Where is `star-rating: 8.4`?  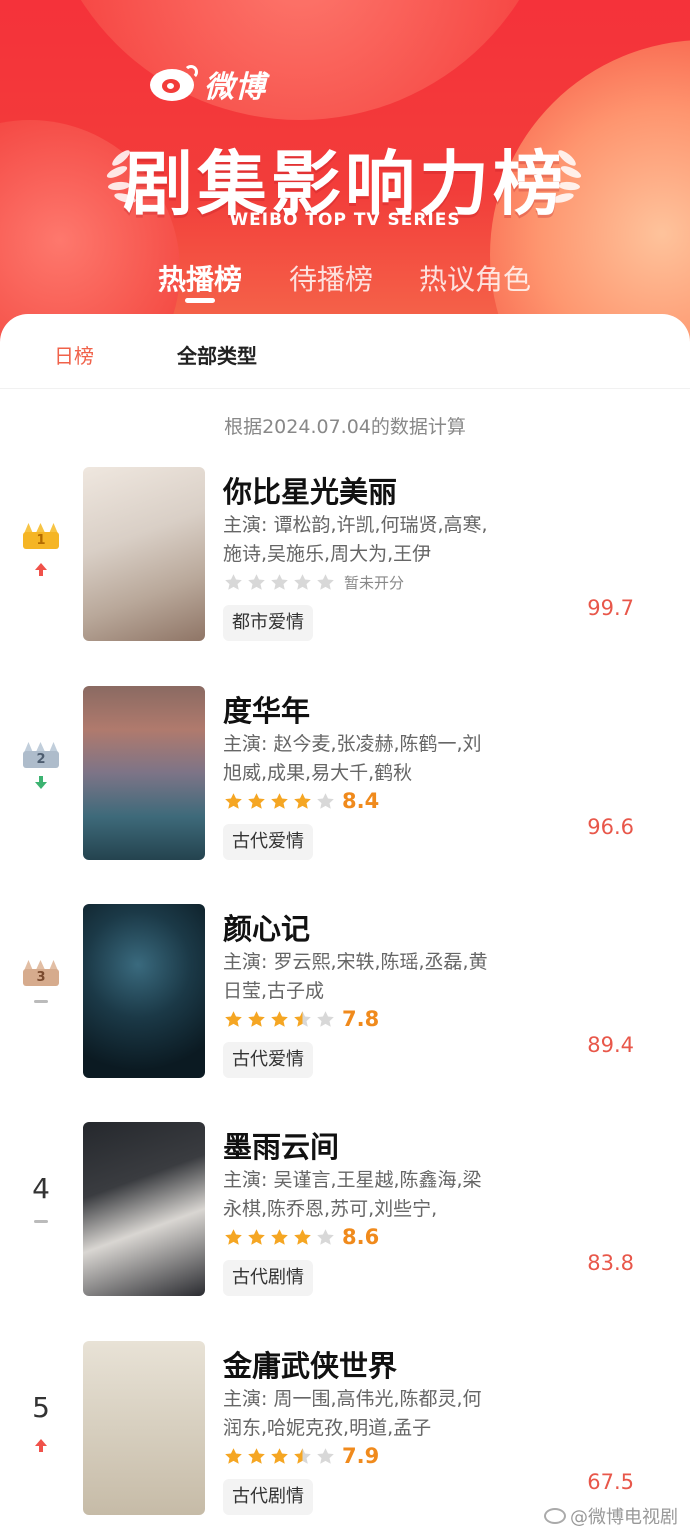 star-rating: 8.4 is located at coordinates (301, 801).